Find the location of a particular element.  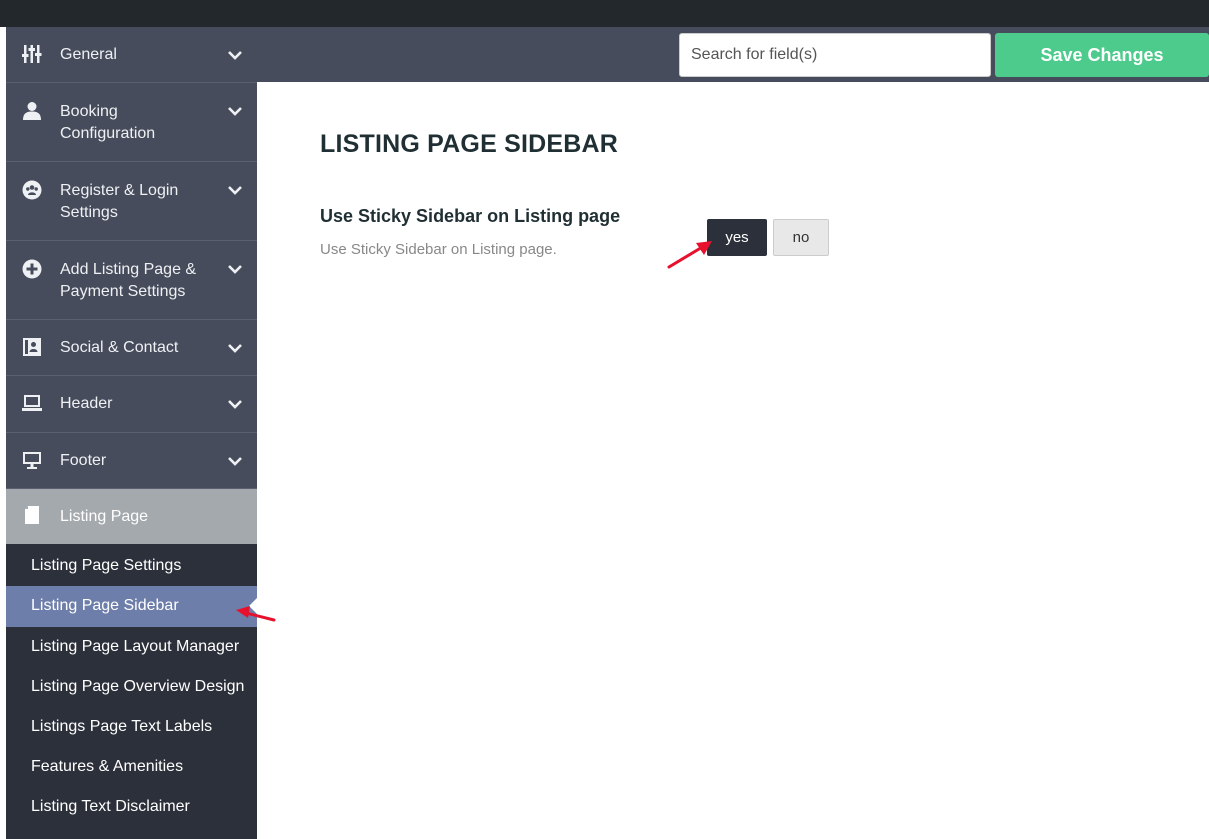

toggle-no-button: no is located at coordinates (801, 237).